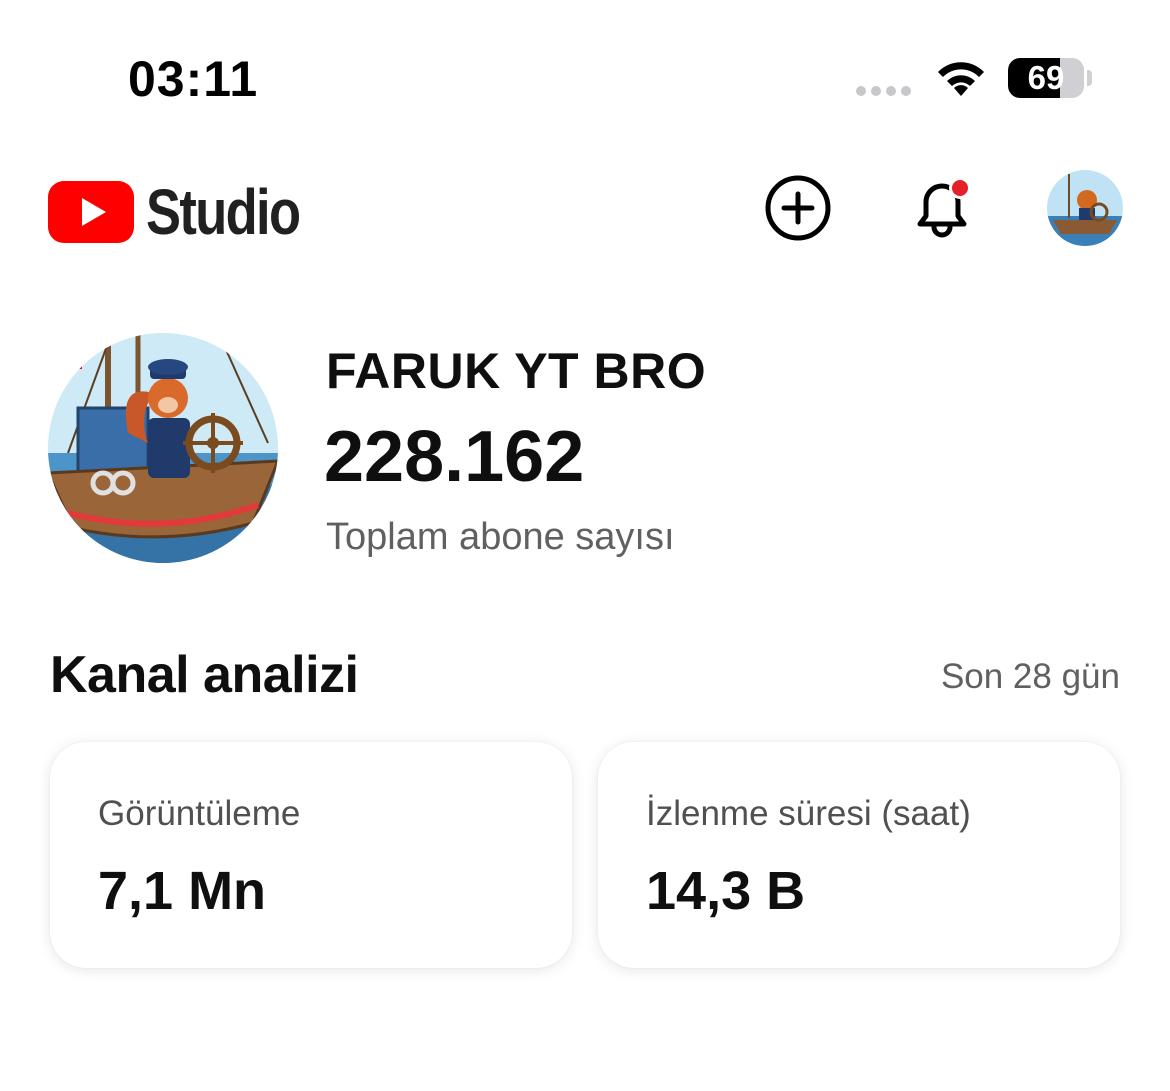  Describe the element at coordinates (1030, 676) in the screenshot. I see `analytics-period: Son 28 gün` at that location.